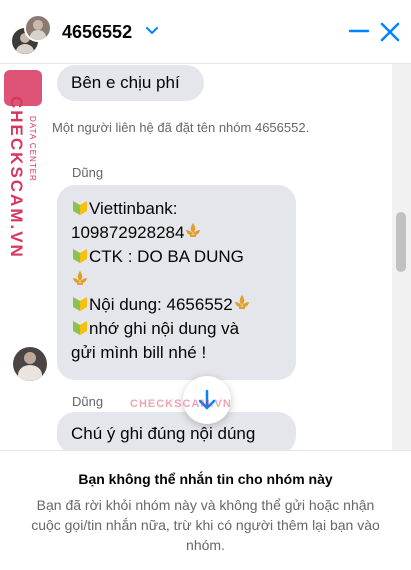 Image resolution: width=411 pixels, height=570 pixels. Describe the element at coordinates (16, 177) in the screenshot. I see `watermark-text: CHECKSCAM.VN` at that location.